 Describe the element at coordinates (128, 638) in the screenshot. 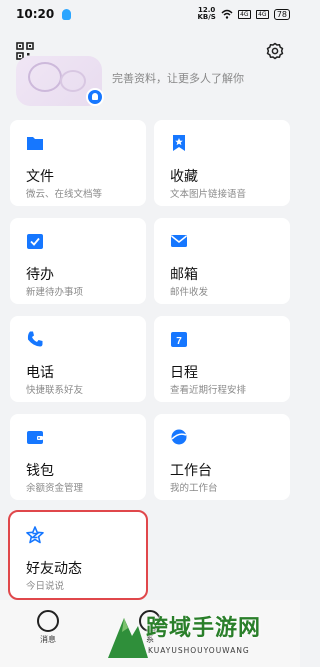

I see `watermark-mountain-icon` at that location.